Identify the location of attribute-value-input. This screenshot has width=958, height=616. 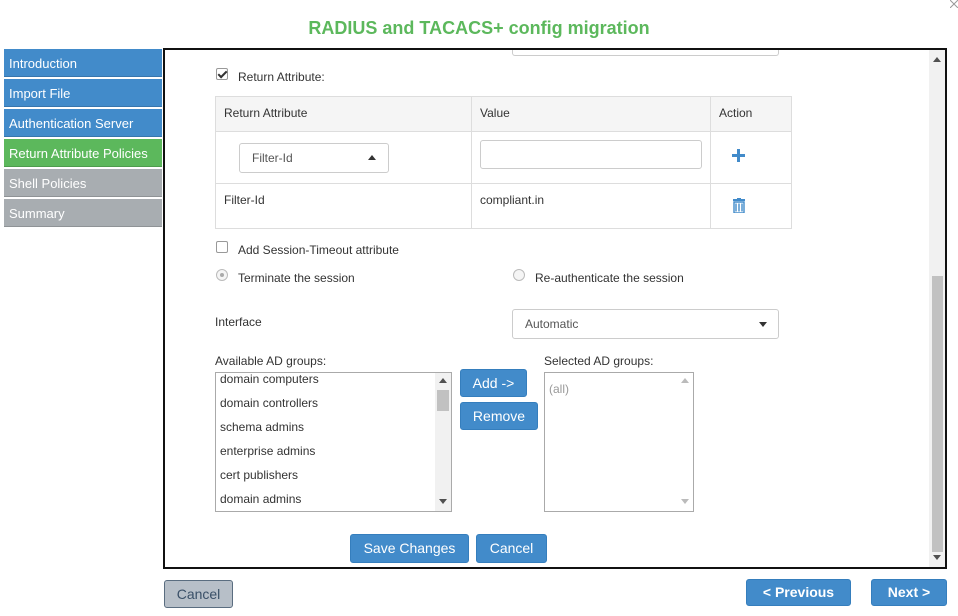
(591, 154).